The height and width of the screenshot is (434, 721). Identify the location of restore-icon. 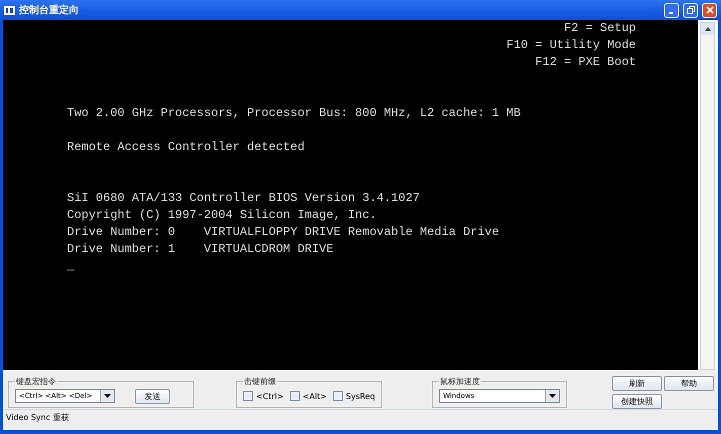
(690, 10).